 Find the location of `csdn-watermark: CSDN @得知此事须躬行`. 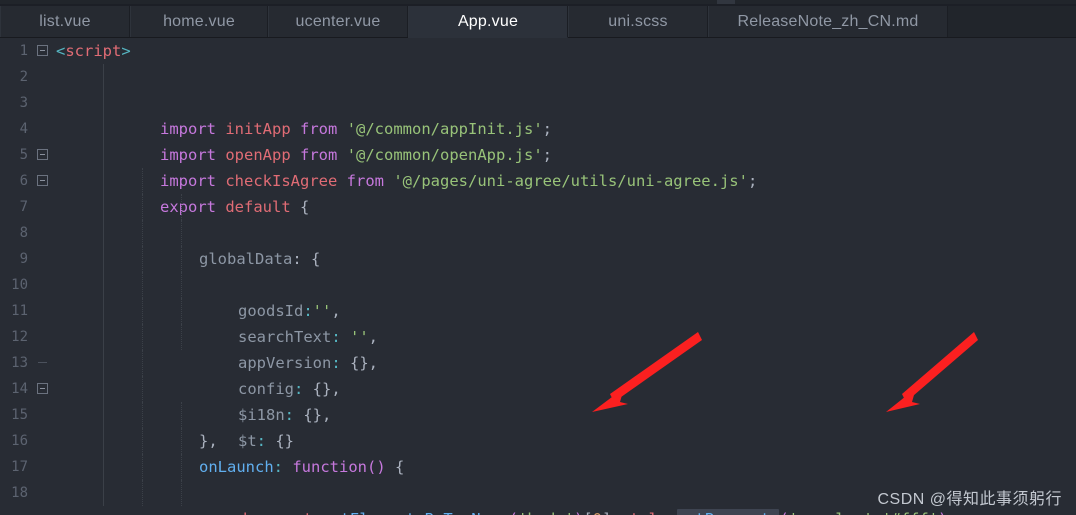

csdn-watermark: CSDN @得知此事须躬行 is located at coordinates (969, 499).